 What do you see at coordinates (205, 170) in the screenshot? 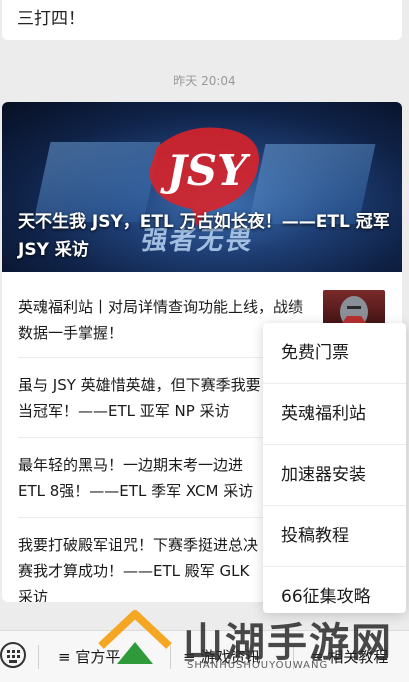
I see `jsy-logo-text: JSY` at bounding box center [205, 170].